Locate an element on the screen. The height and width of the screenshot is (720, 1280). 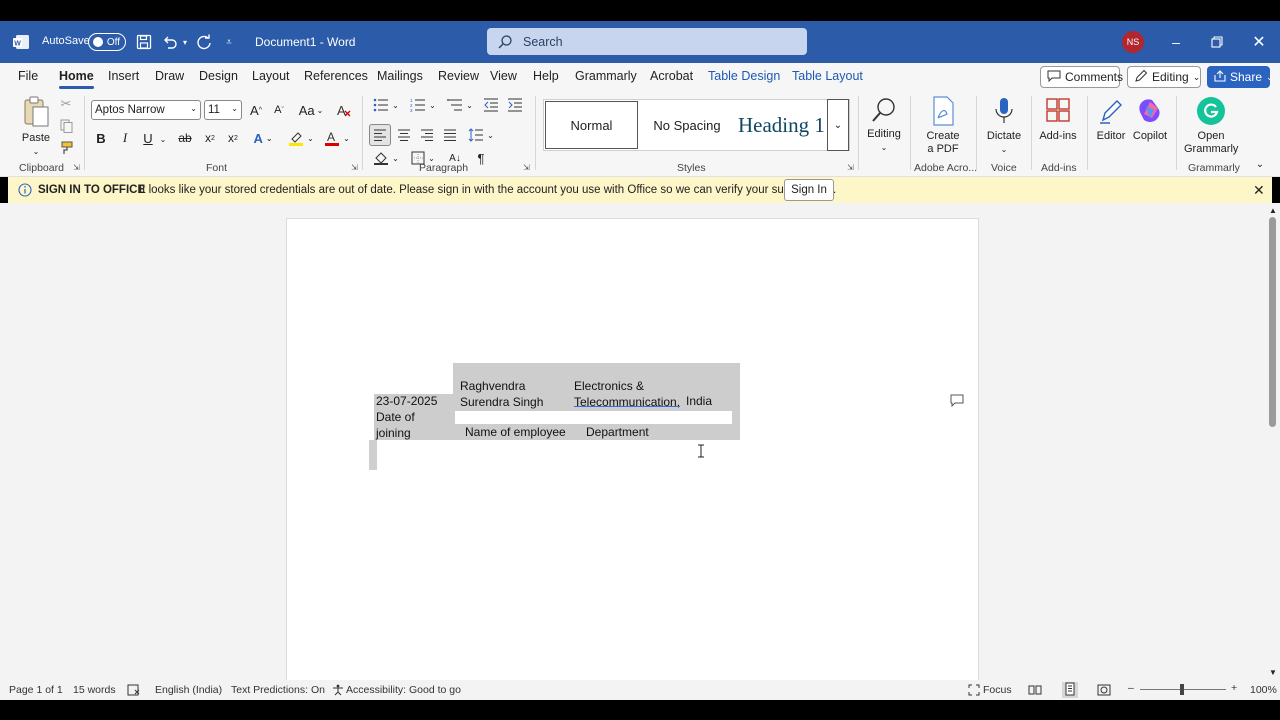
style-no-spacing: No Spacing is located at coordinates (687, 125).